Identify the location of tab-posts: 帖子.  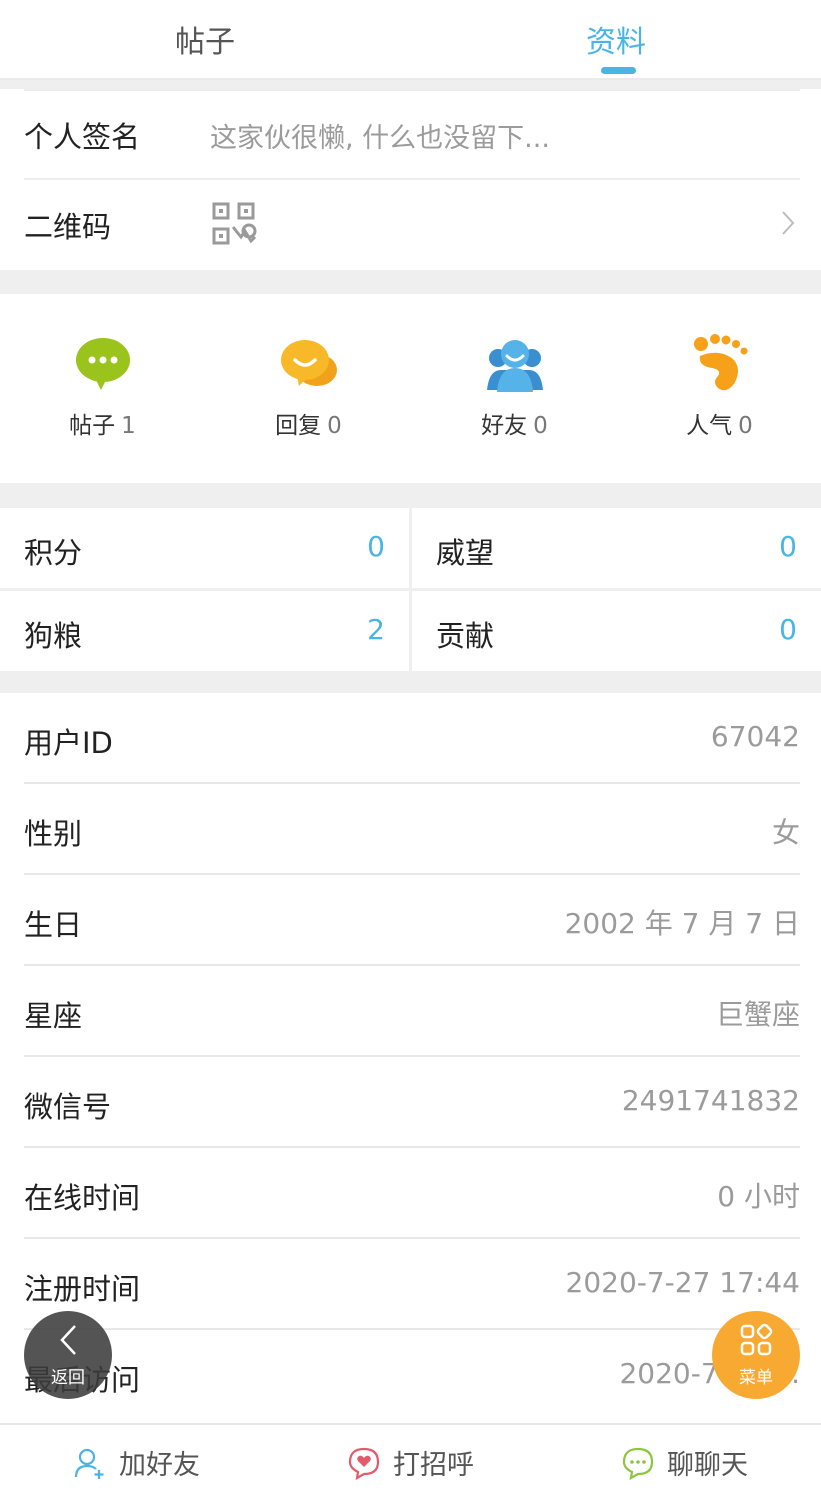
(205, 39).